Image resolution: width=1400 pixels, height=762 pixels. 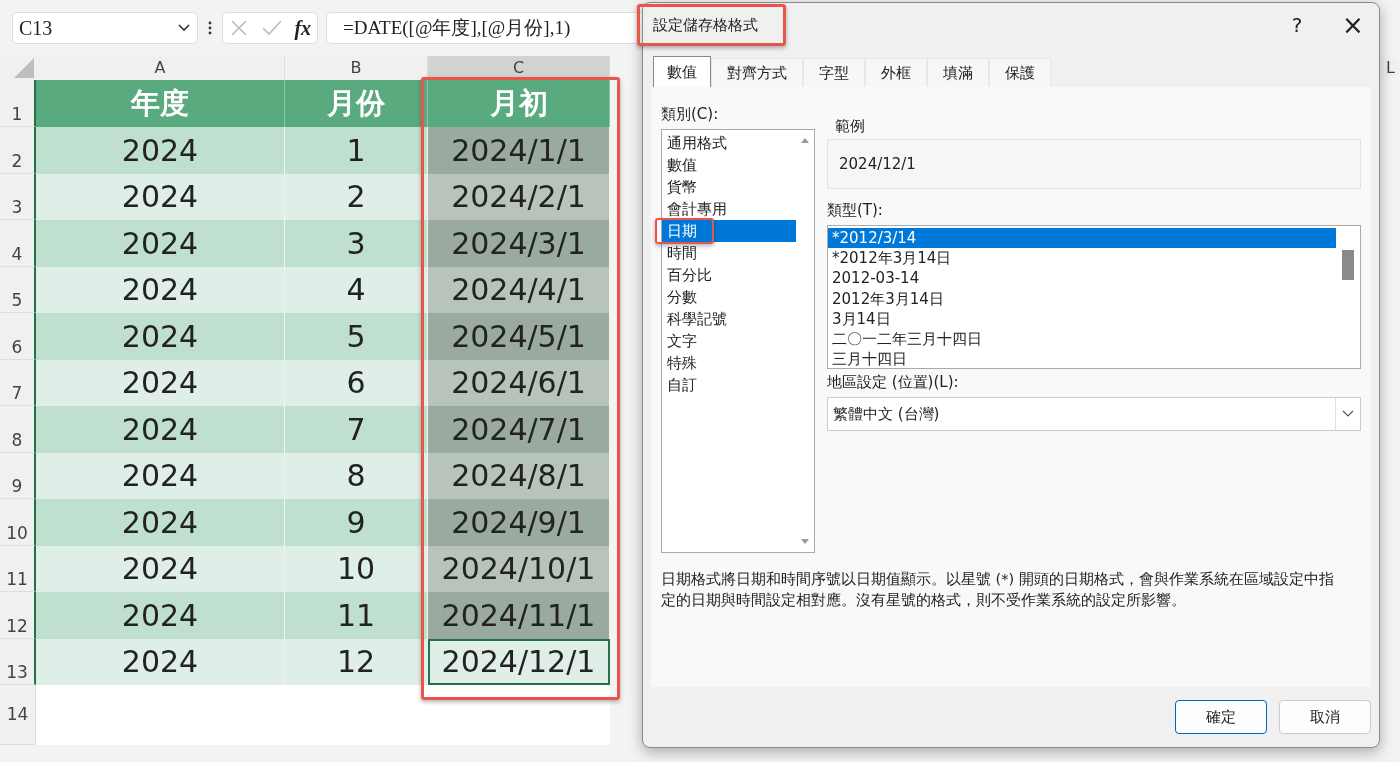 I want to click on table-cell: 2, so click(x=356, y=196).